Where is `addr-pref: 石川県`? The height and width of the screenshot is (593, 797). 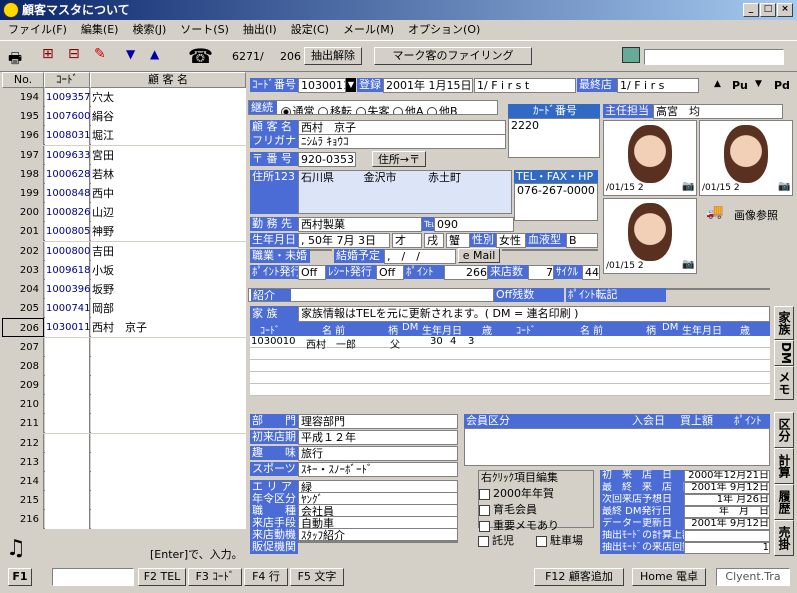 addr-pref: 石川県 is located at coordinates (317, 177).